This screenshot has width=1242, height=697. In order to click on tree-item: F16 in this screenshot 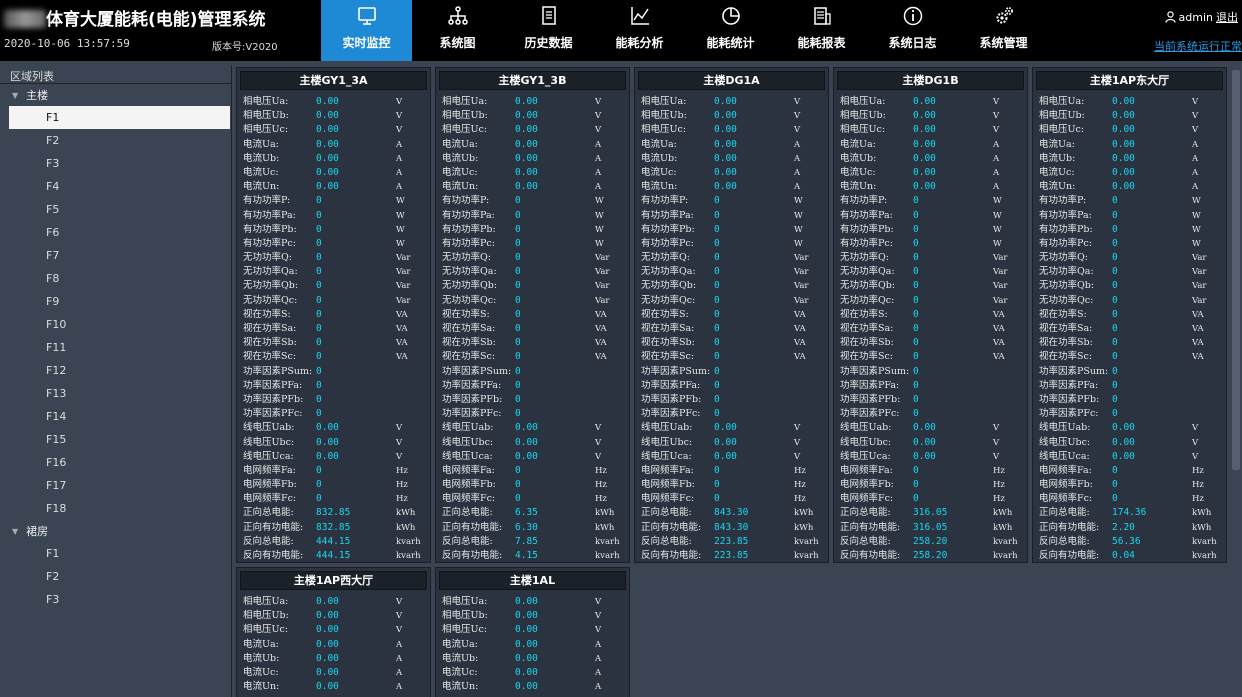, I will do `click(115, 462)`.